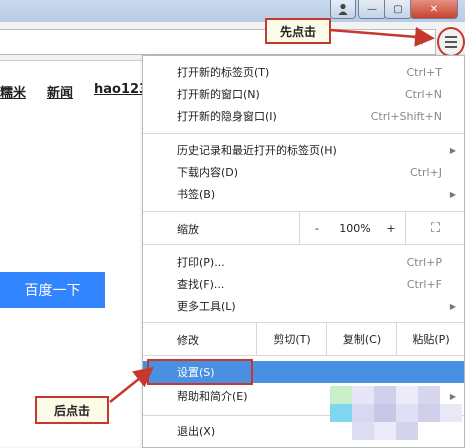 The height and width of the screenshot is (448, 465). What do you see at coordinates (303, 262) in the screenshot?
I see `menu-item-print: 打印(P)... Ctrl+P` at bounding box center [303, 262].